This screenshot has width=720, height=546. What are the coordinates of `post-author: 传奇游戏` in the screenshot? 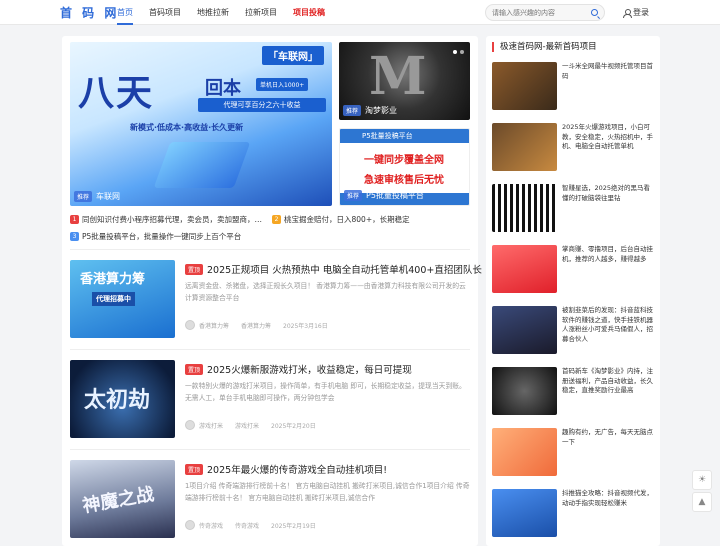 It's located at (211, 525).